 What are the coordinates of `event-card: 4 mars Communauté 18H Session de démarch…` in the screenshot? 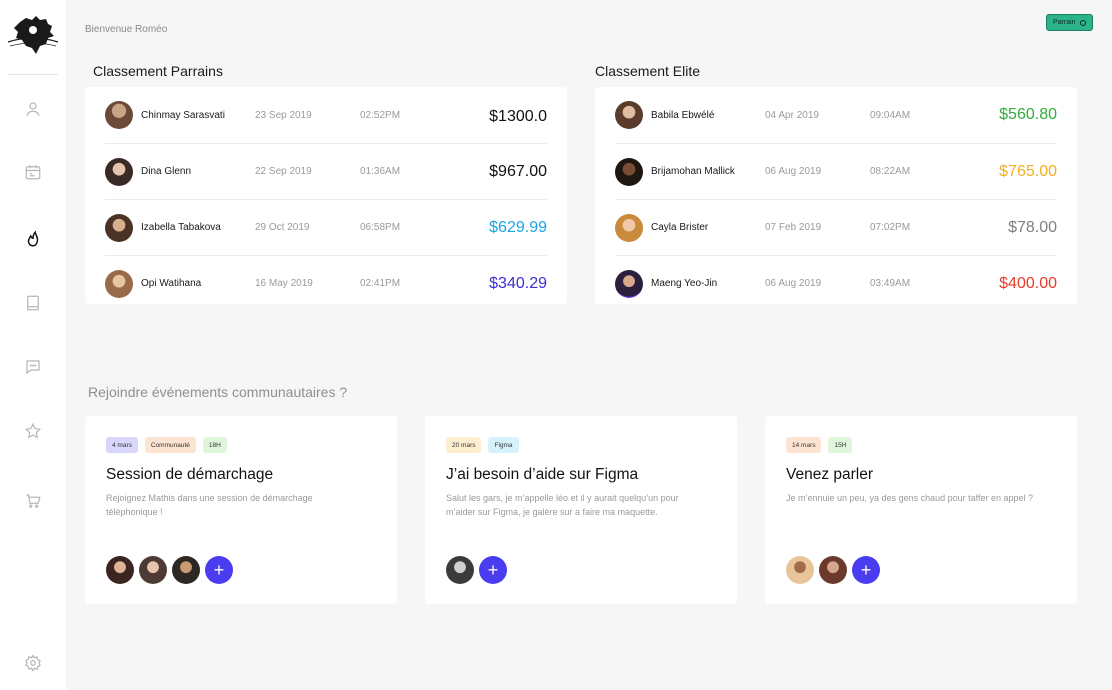 It's located at (241, 510).